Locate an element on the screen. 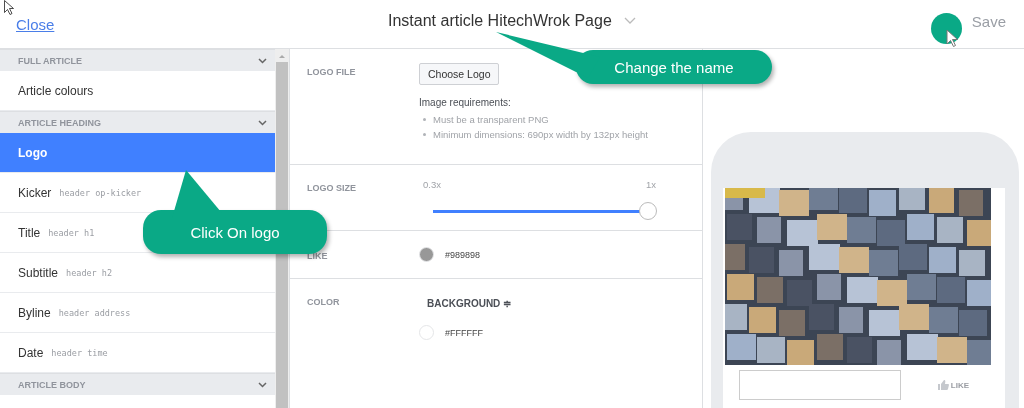  item-hint: header h1 is located at coordinates (71, 232).